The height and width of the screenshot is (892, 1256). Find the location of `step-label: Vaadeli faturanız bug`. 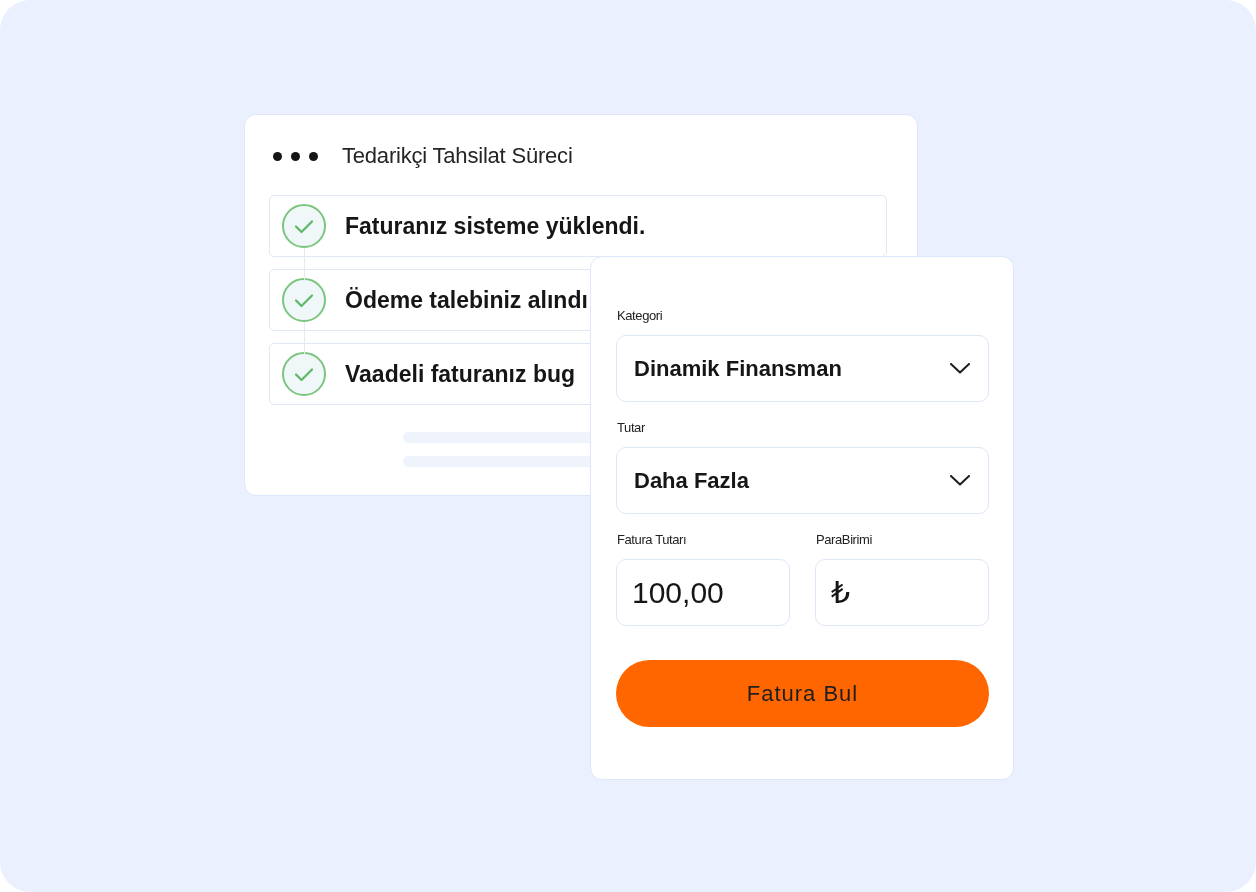

step-label: Vaadeli faturanız bug is located at coordinates (460, 374).